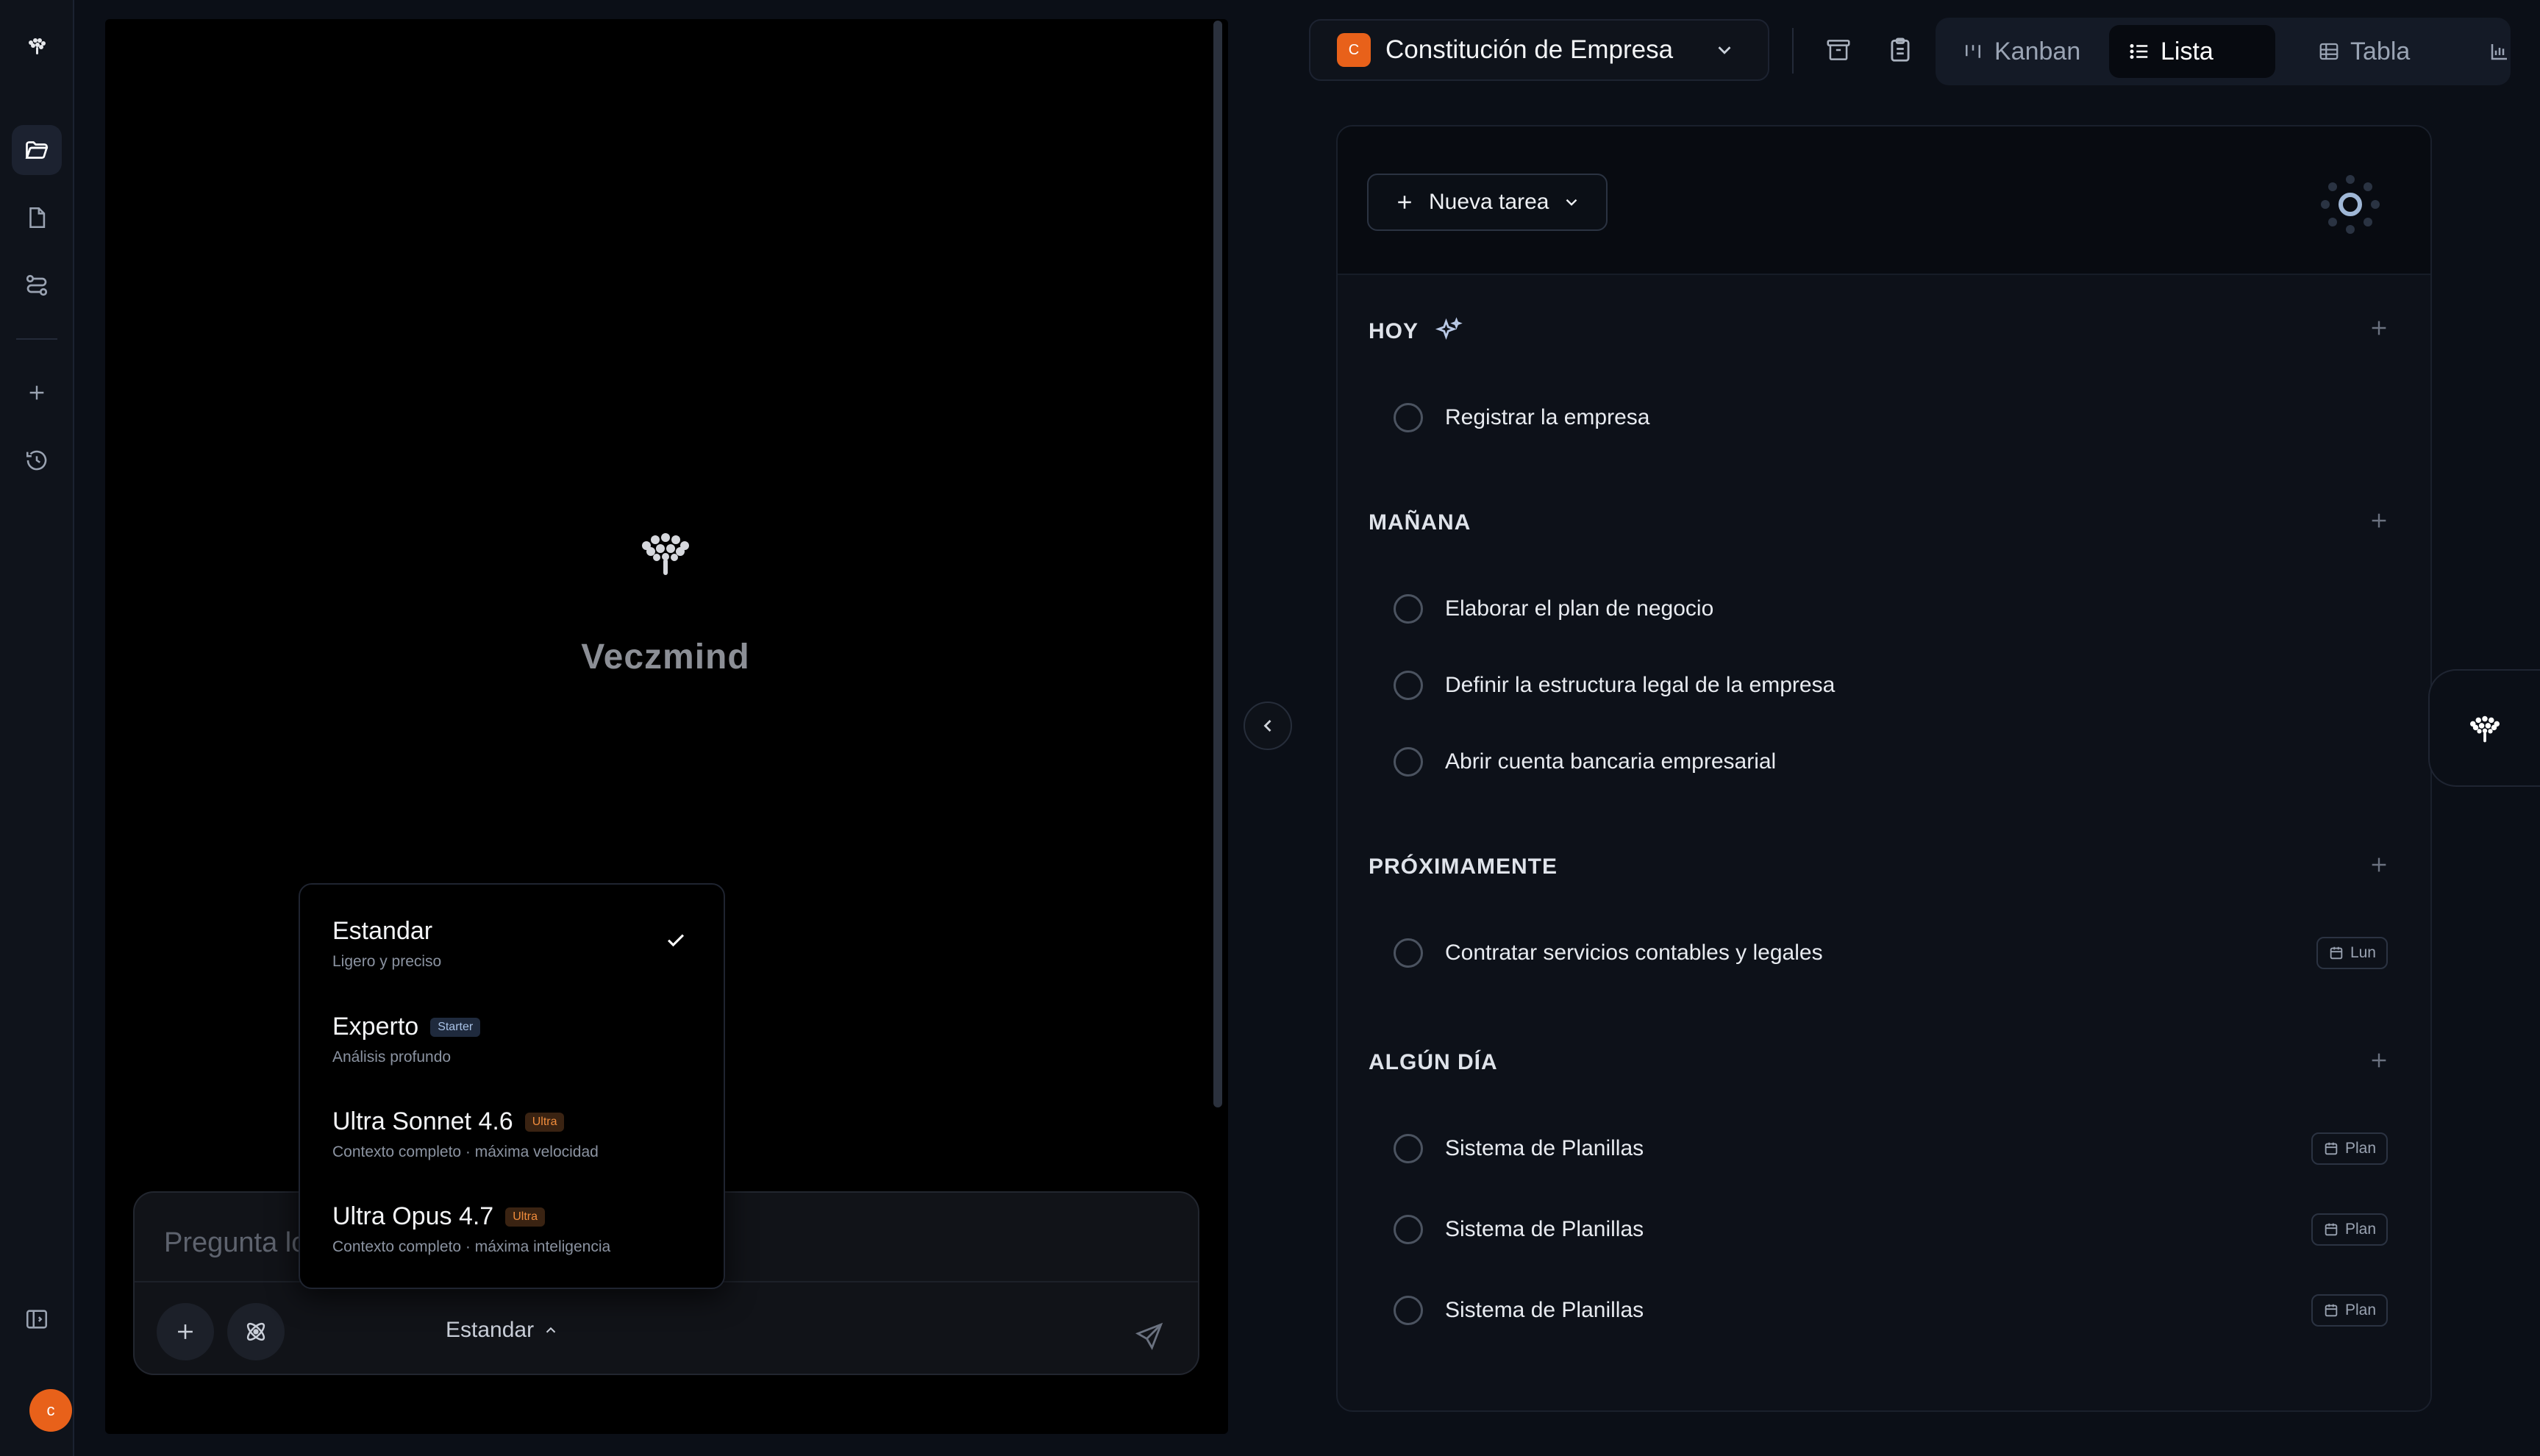 Image resolution: width=2540 pixels, height=1456 pixels. What do you see at coordinates (1894, 609) in the screenshot?
I see `task-row: Elaborar el plan de negocio` at bounding box center [1894, 609].